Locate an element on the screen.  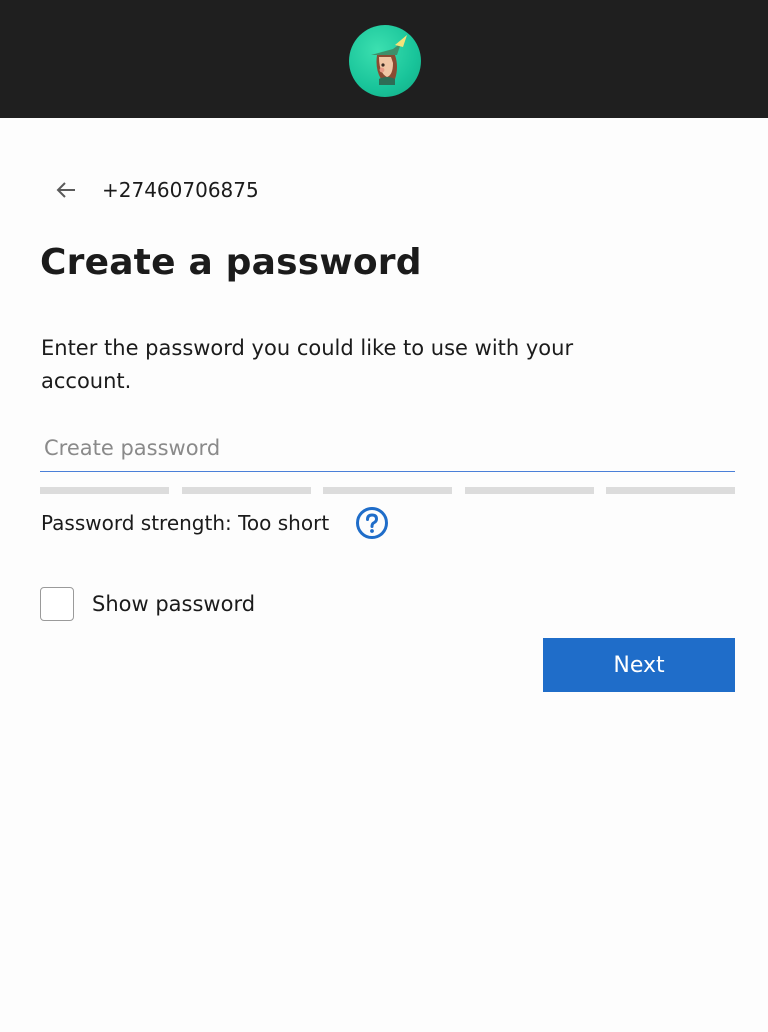
password-input is located at coordinates (387, 448).